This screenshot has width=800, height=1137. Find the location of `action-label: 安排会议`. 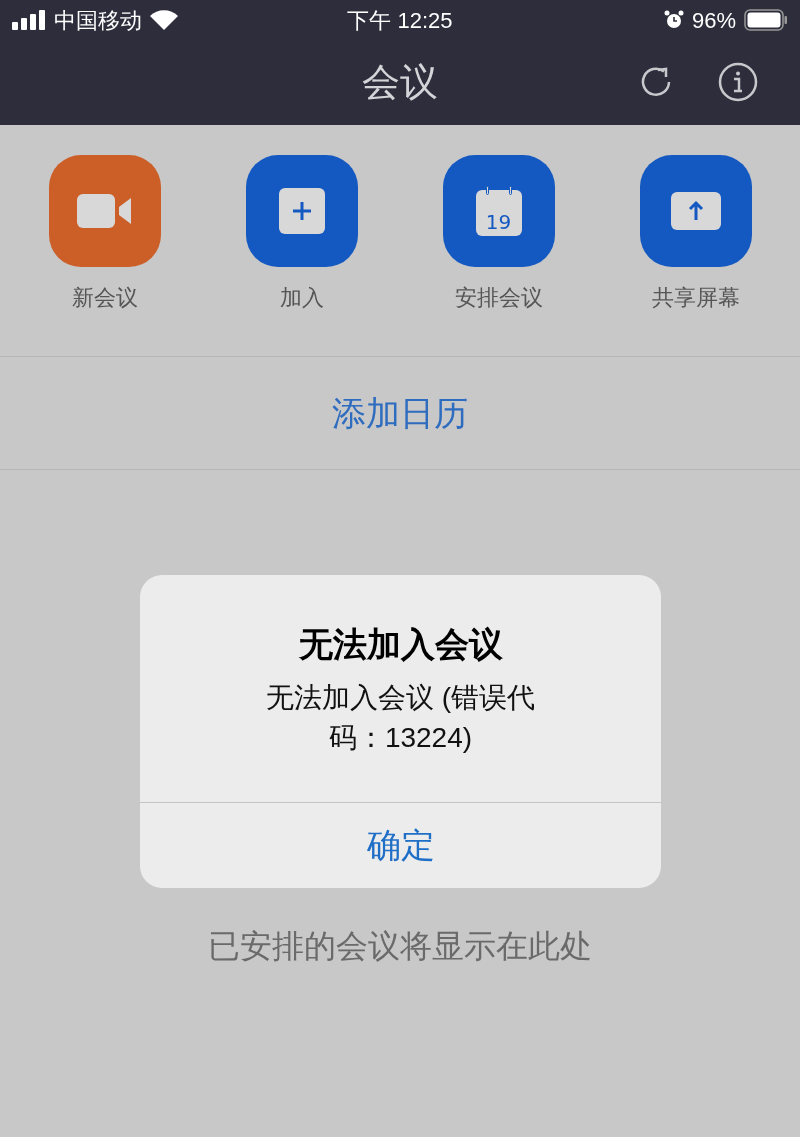

action-label: 安排会议 is located at coordinates (498, 298).